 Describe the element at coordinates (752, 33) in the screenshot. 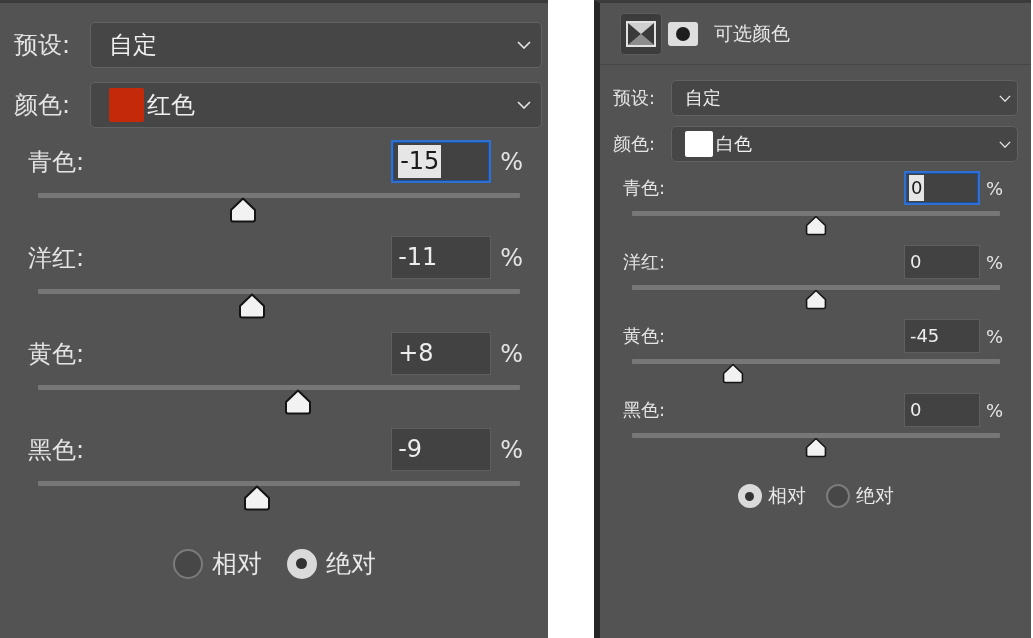

I see `panel-title: 可选颜色` at that location.